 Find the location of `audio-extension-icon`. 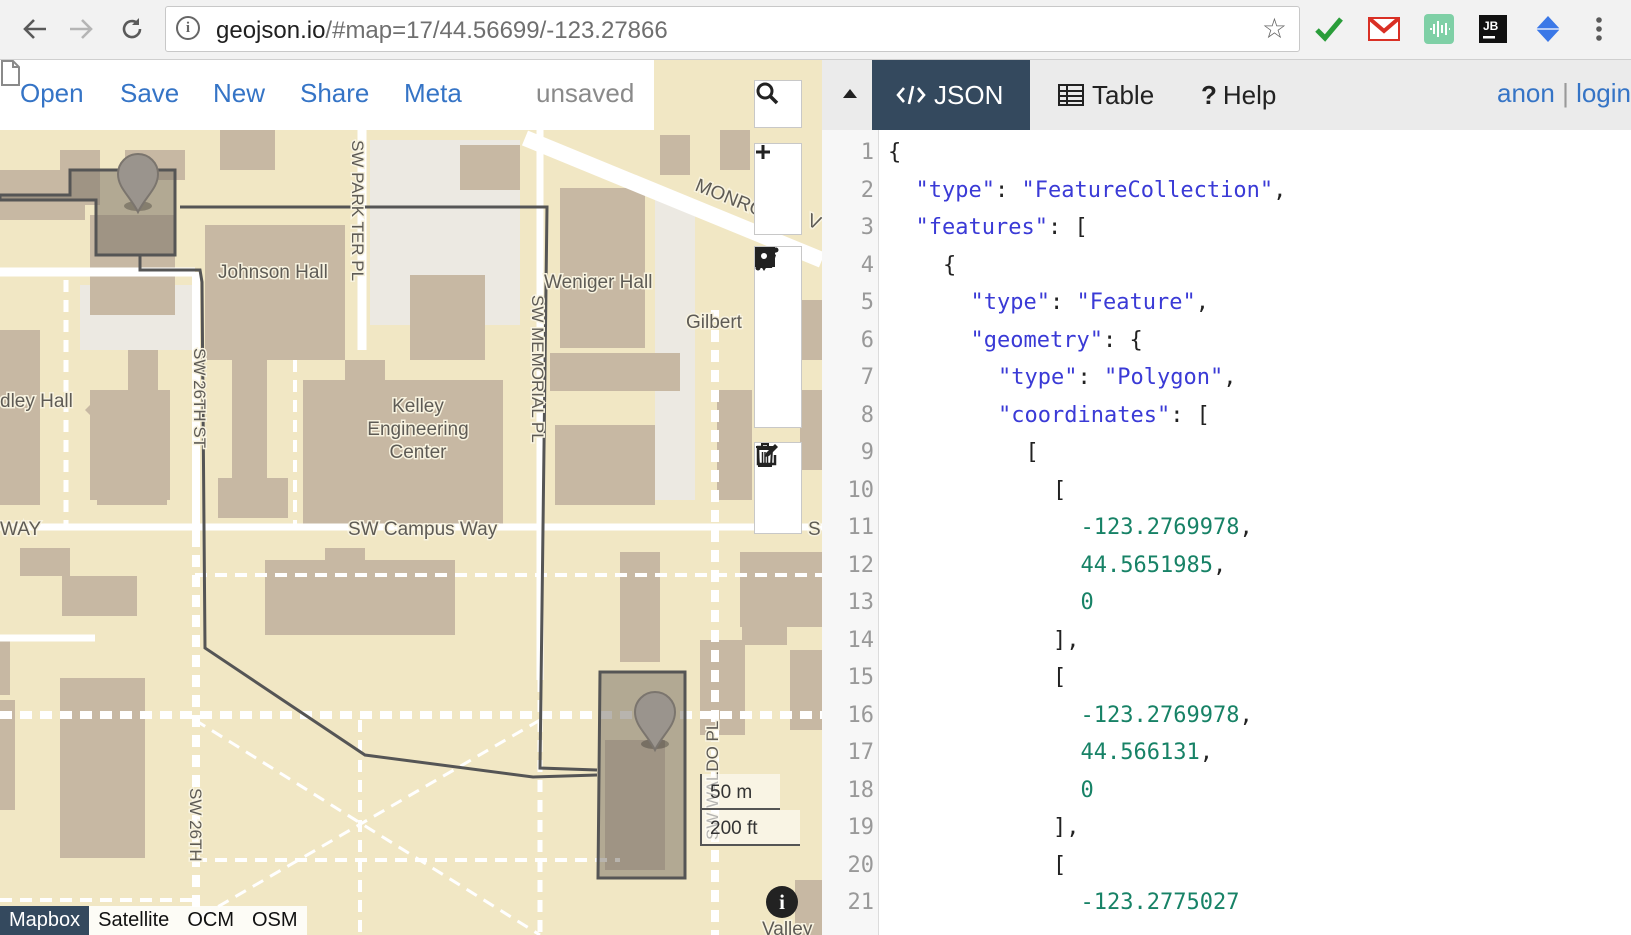

audio-extension-icon is located at coordinates (1439, 29).